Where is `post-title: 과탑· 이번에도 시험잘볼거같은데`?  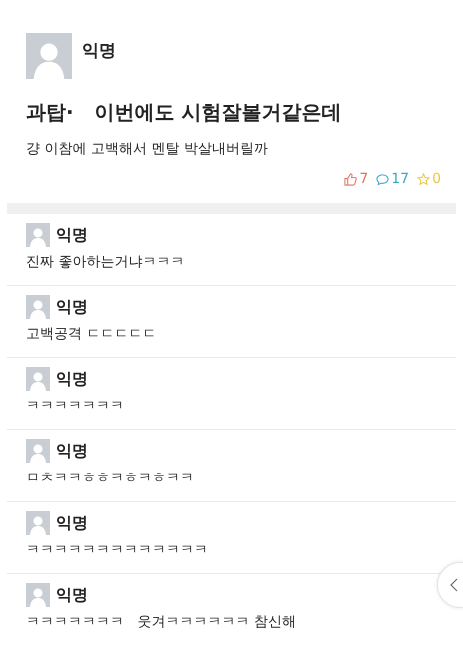 post-title: 과탑· 이번에도 시험잘볼거같은데 is located at coordinates (184, 112).